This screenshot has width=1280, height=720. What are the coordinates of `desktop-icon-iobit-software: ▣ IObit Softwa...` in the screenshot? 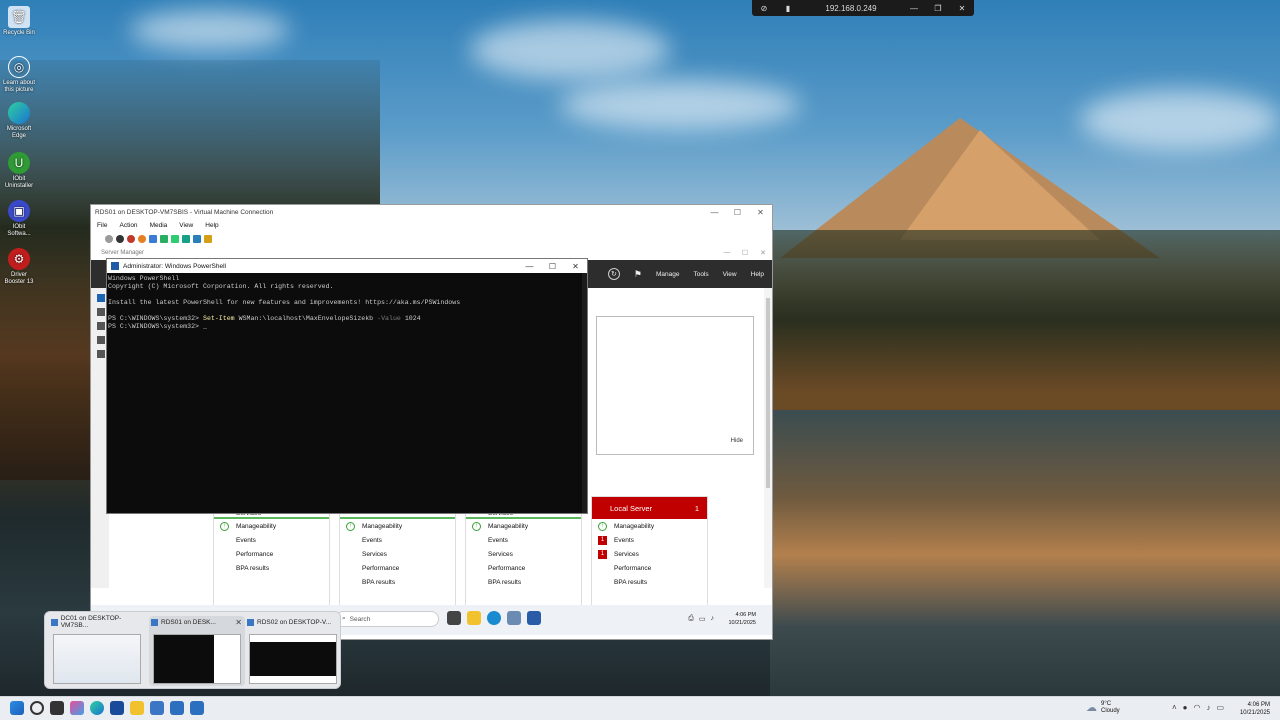 It's located at (19, 219).